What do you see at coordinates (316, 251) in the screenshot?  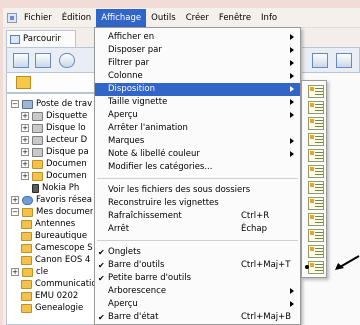 I see `layout-11-icon` at bounding box center [316, 251].